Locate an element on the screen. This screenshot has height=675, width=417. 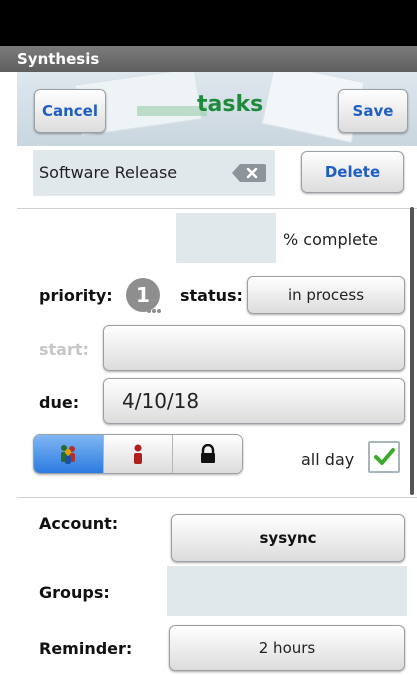
group-icon is located at coordinates (68, 454).